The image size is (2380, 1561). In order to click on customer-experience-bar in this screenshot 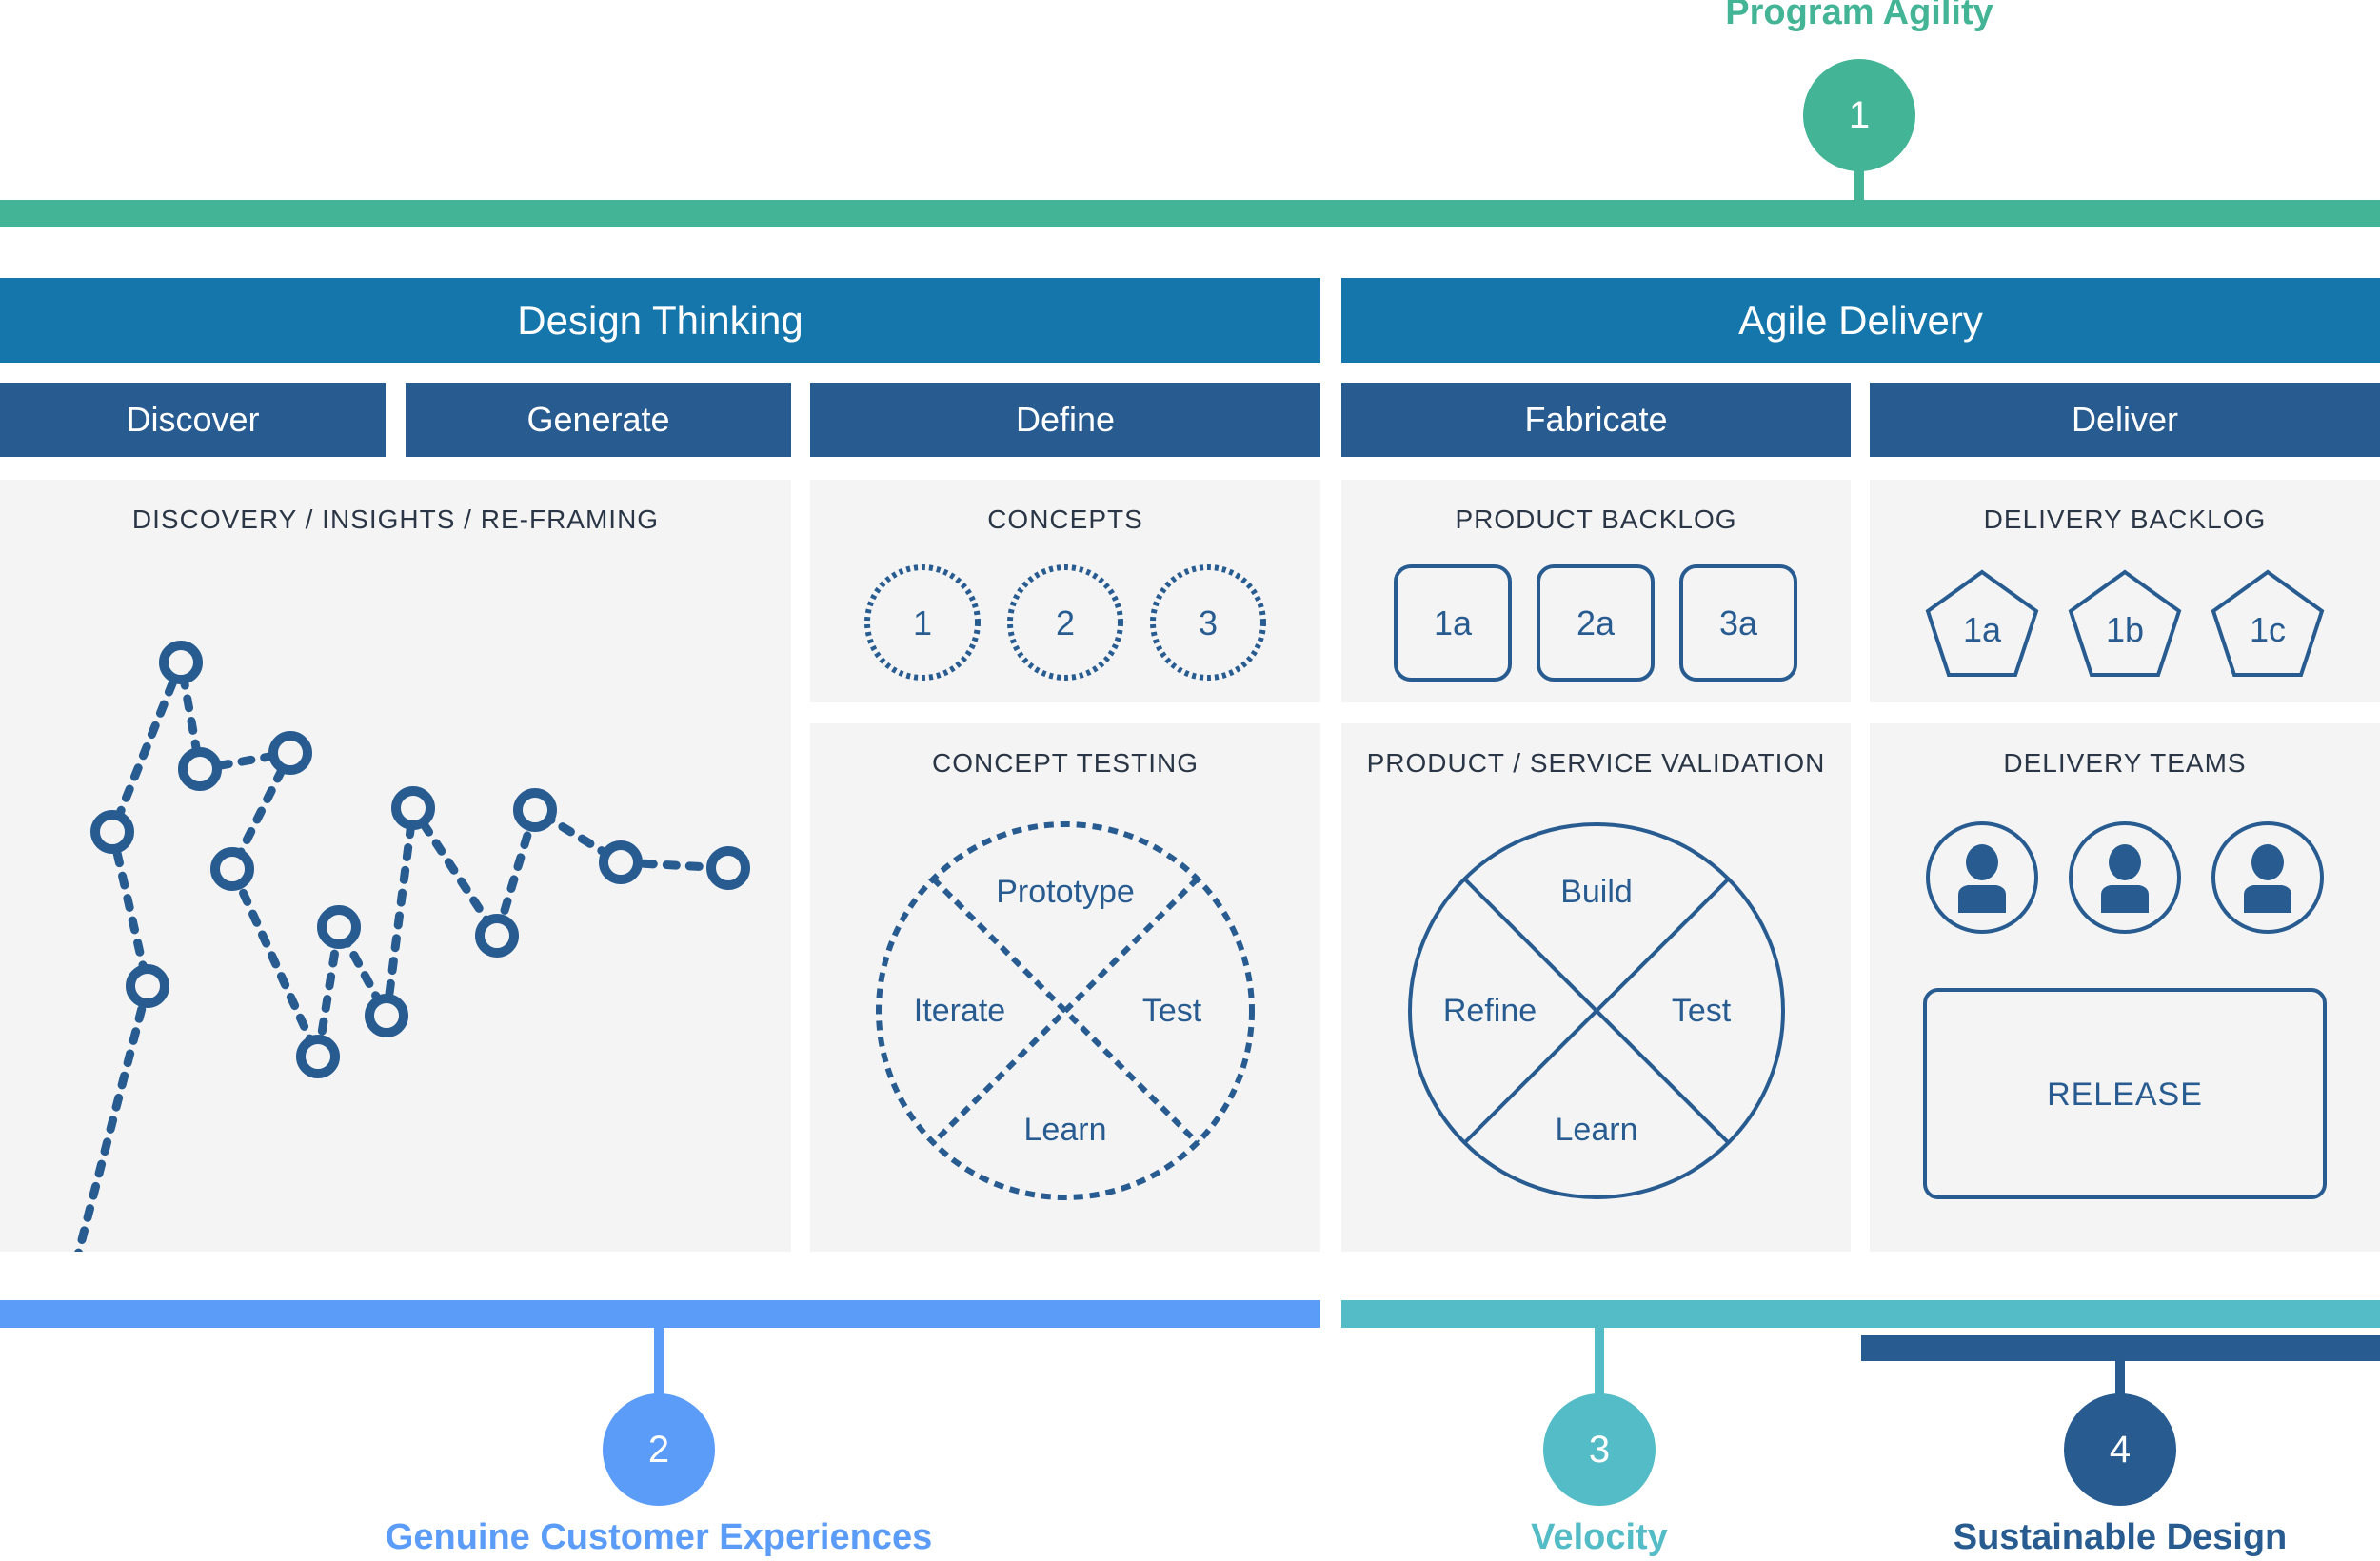, I will do `click(660, 1314)`.